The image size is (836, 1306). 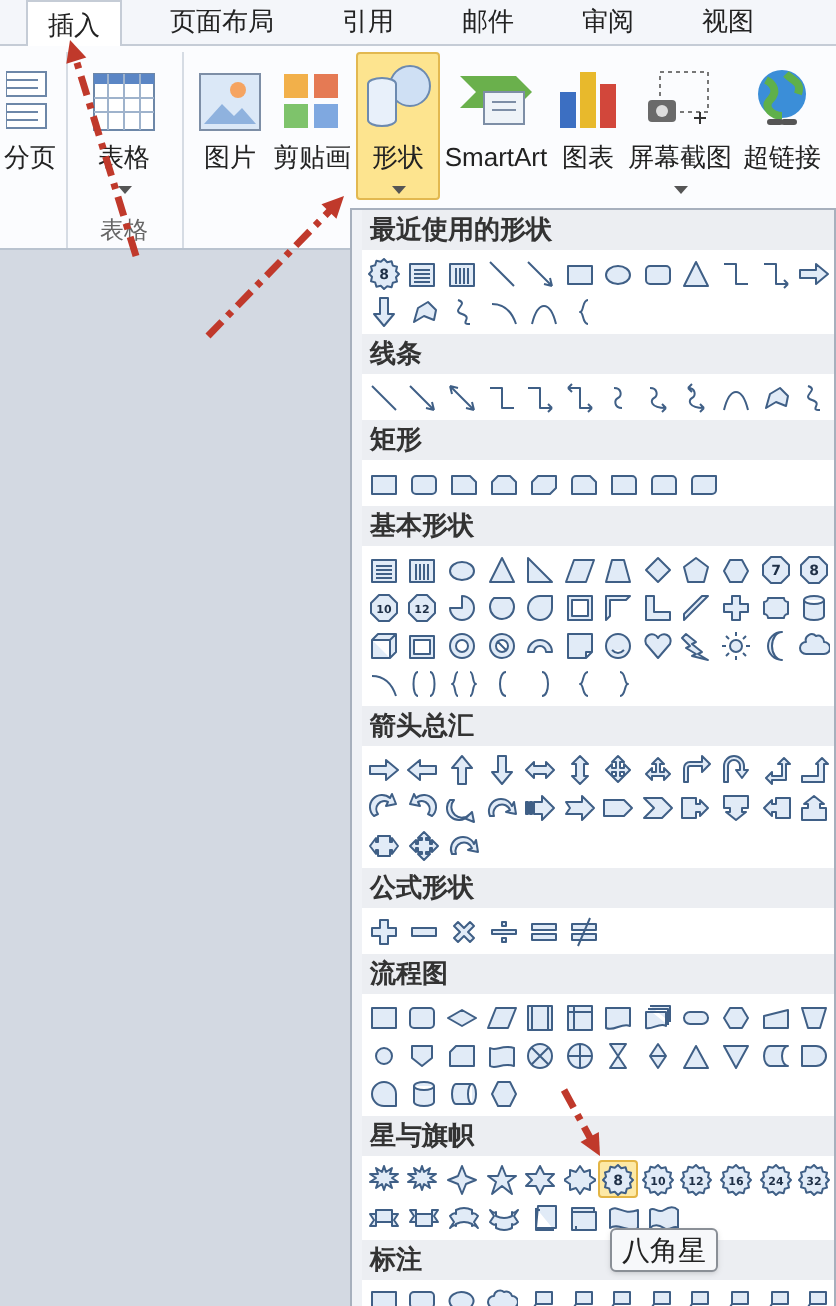 I want to click on section-header: 最近使用的形状, so click(x=598, y=230).